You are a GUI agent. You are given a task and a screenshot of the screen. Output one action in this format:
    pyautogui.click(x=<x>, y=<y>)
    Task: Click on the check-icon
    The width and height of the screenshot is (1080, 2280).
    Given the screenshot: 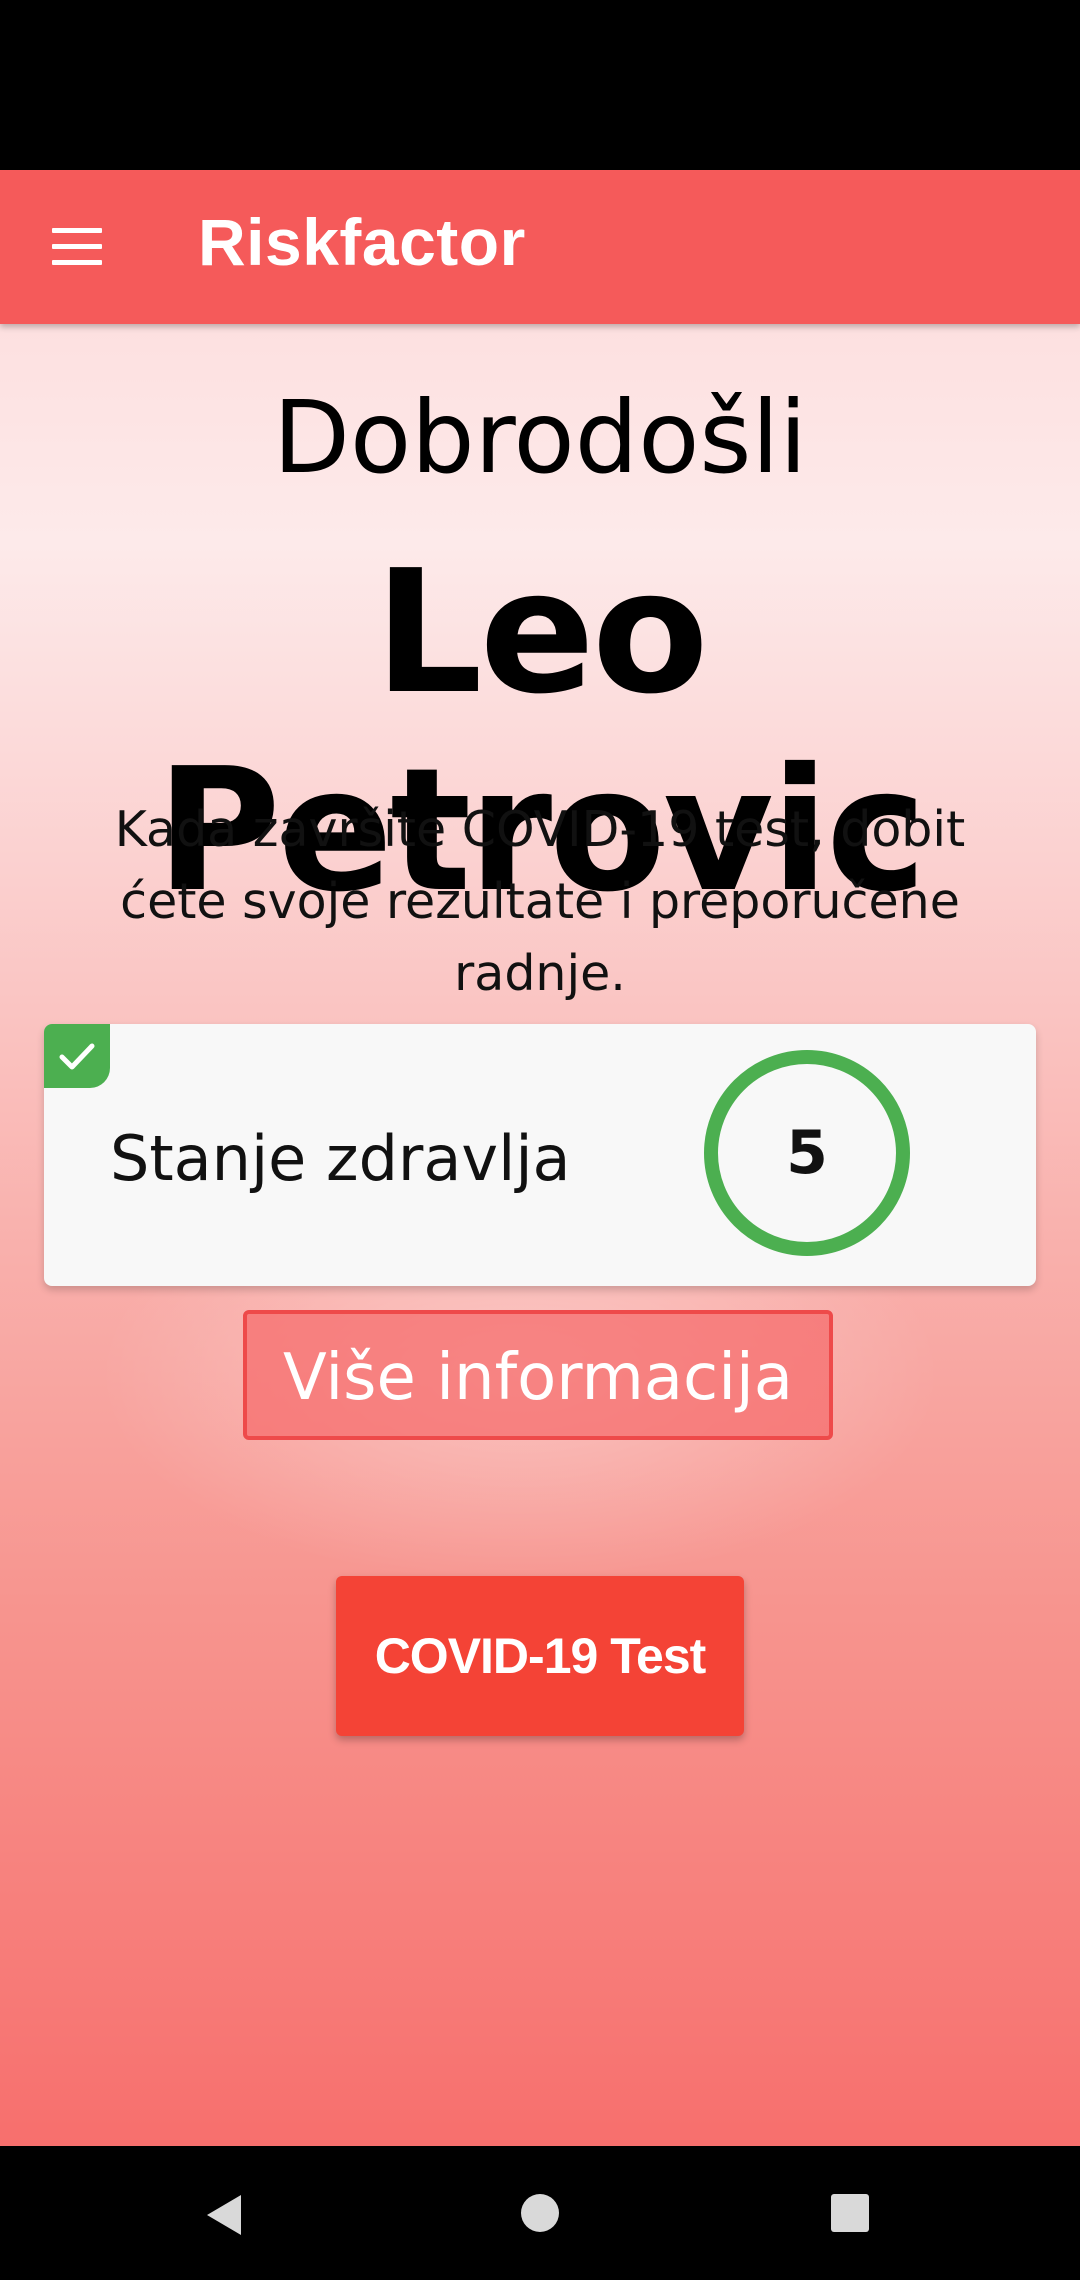 What is the action you would take?
    pyautogui.click(x=77, y=1056)
    